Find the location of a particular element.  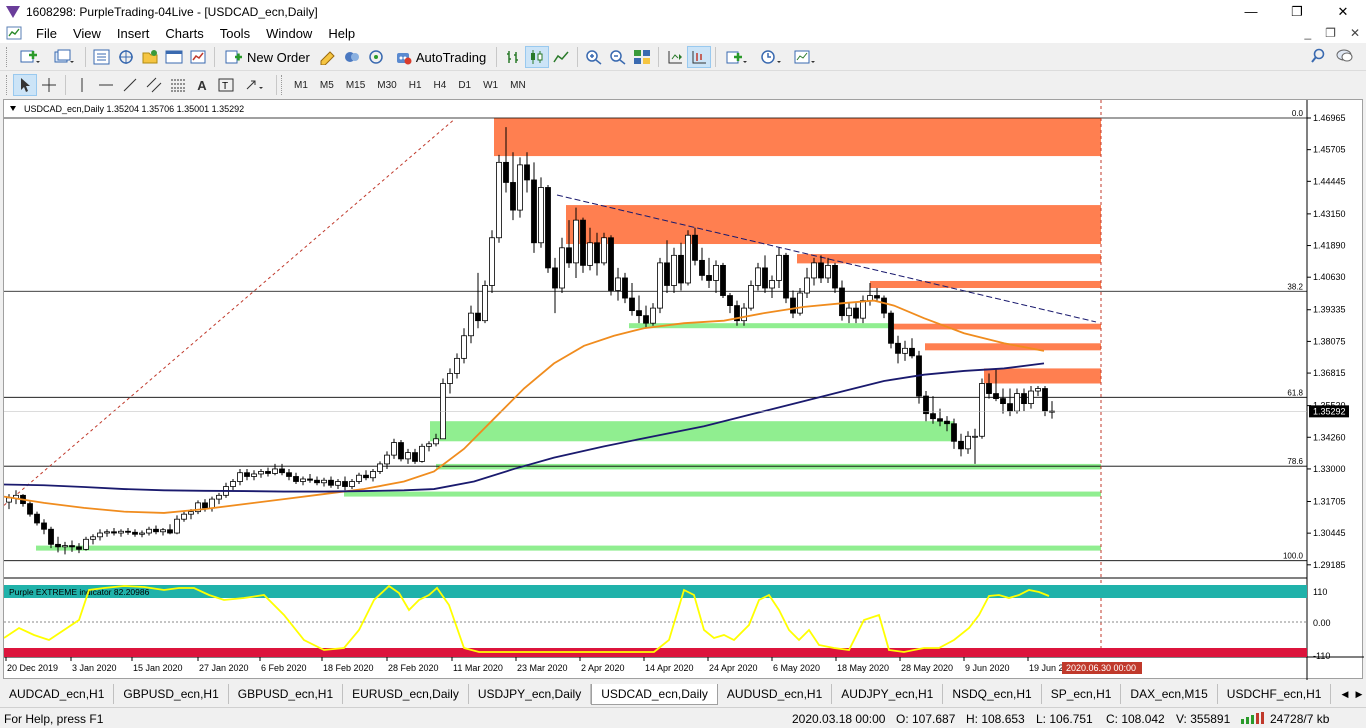

tab-chart: USDCAD_ecn,Daily is located at coordinates (654, 694).